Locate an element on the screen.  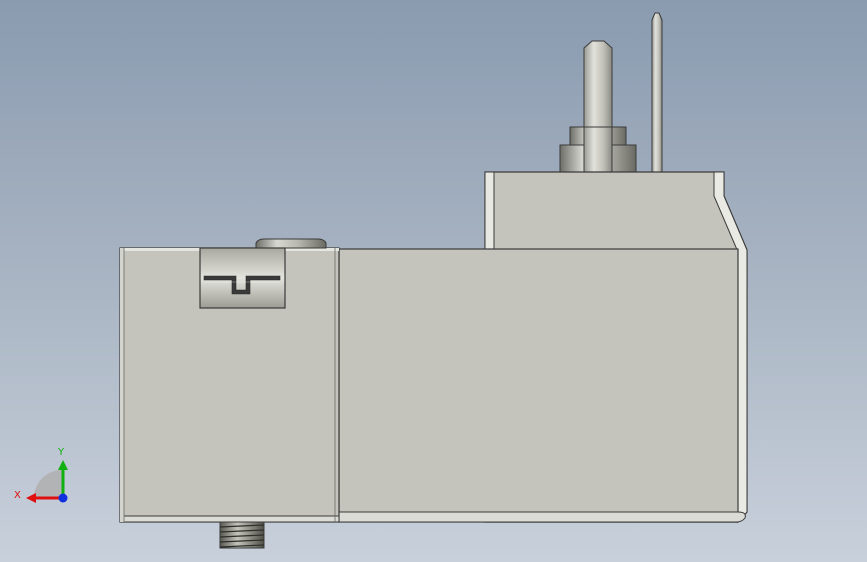
y-axis-arrow-icon is located at coordinates (63, 465).